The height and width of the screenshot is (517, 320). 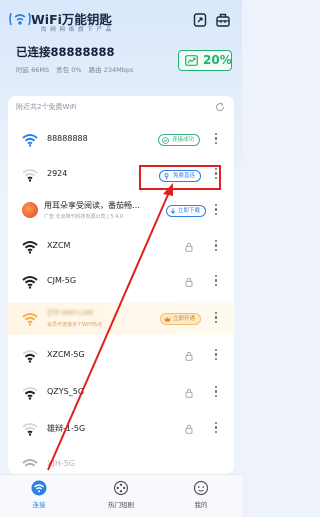 I want to click on nav-profile: 我的, so click(x=201, y=494).